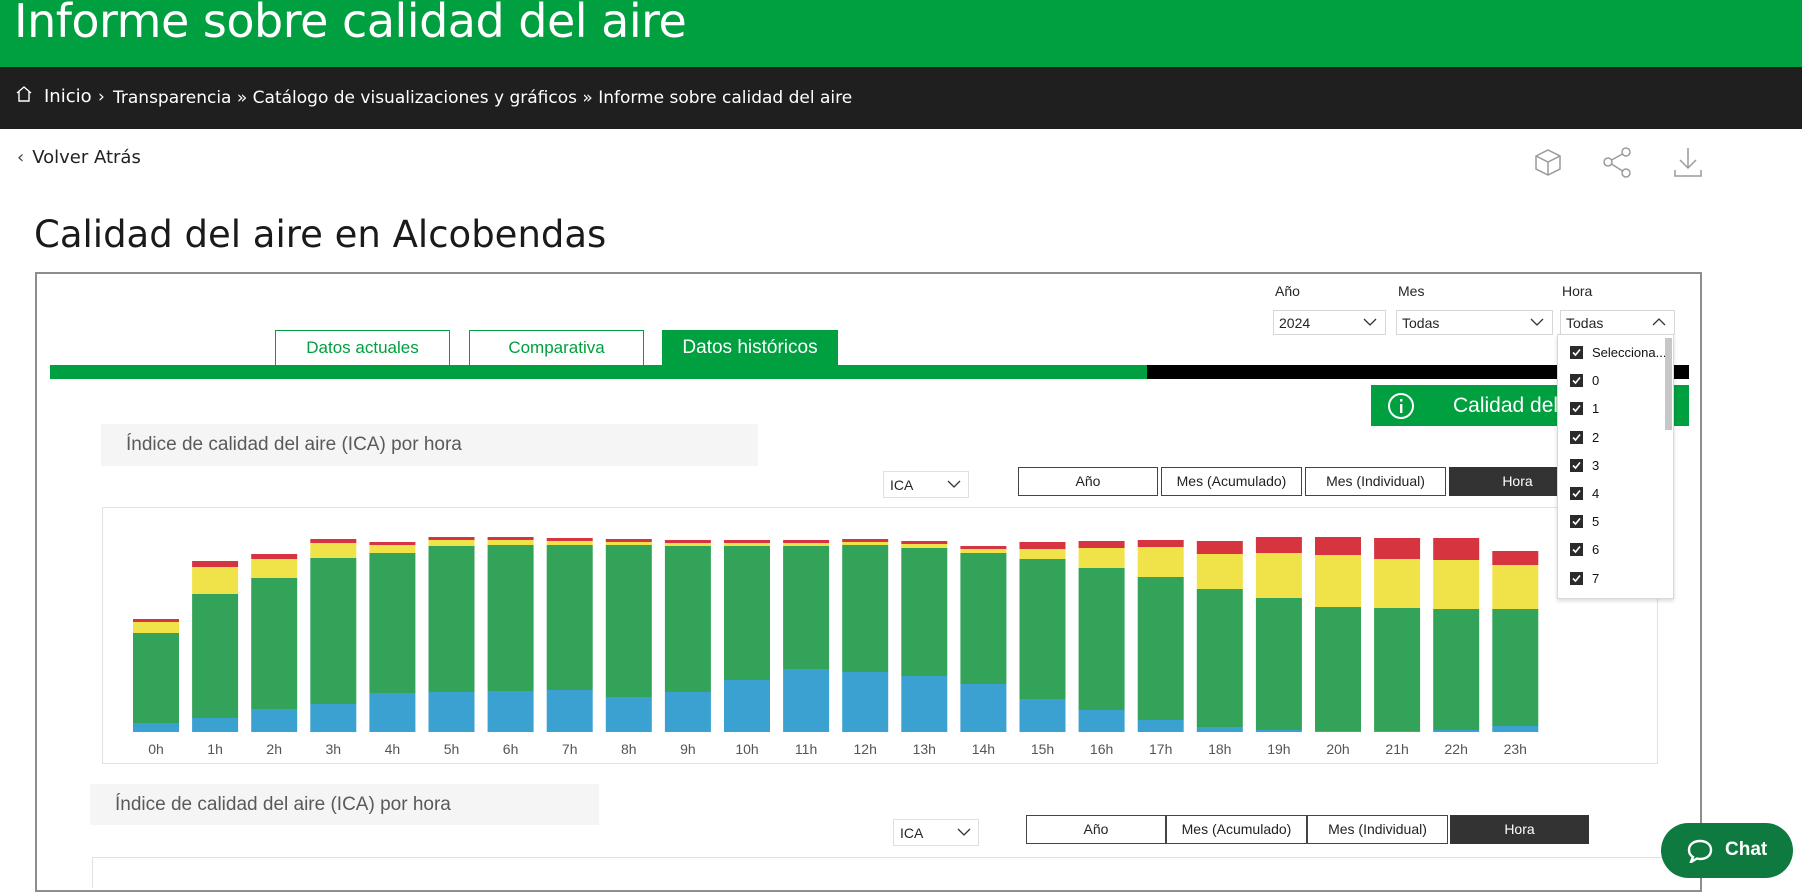 The height and width of the screenshot is (892, 1802). What do you see at coordinates (556, 347) in the screenshot?
I see `tab-comparativa: Comparativa` at bounding box center [556, 347].